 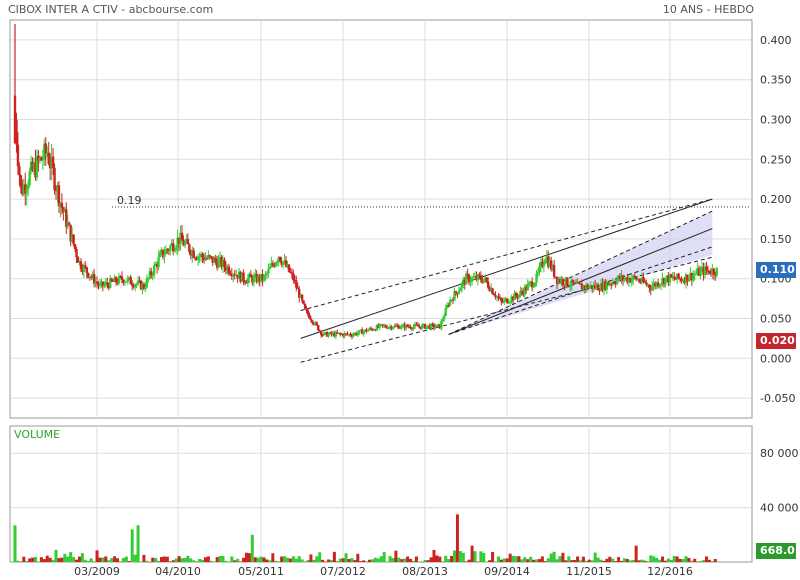 What do you see at coordinates (178, 571) in the screenshot?
I see `x-tick-label: 04/2010` at bounding box center [178, 571].